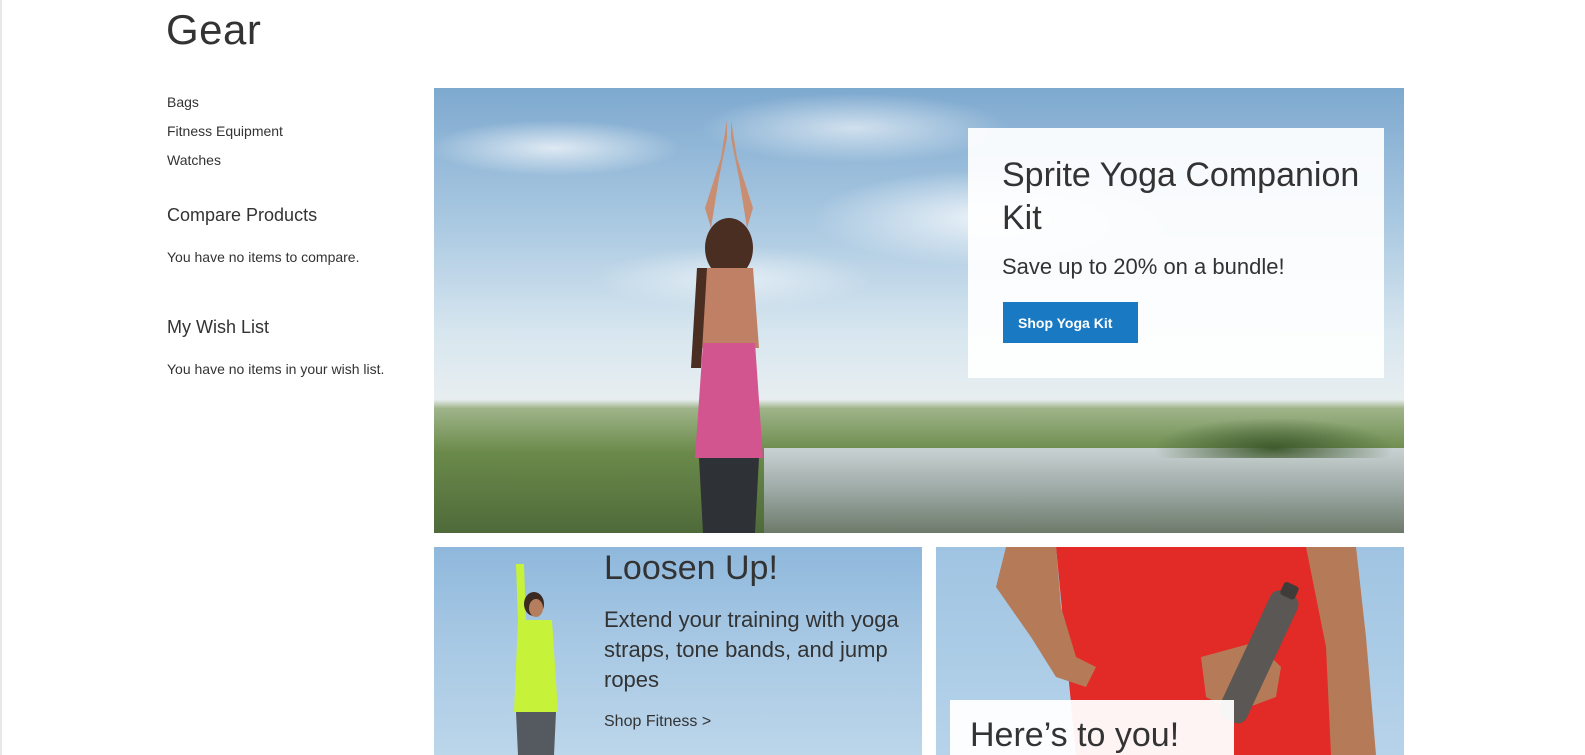 This screenshot has height=755, width=1585. Describe the element at coordinates (1084, 490) in the screenshot. I see `hero-lake` at that location.